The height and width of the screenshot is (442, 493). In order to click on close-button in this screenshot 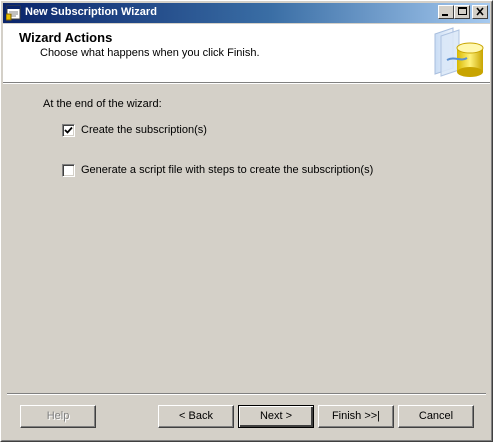, I will do `click(480, 12)`.